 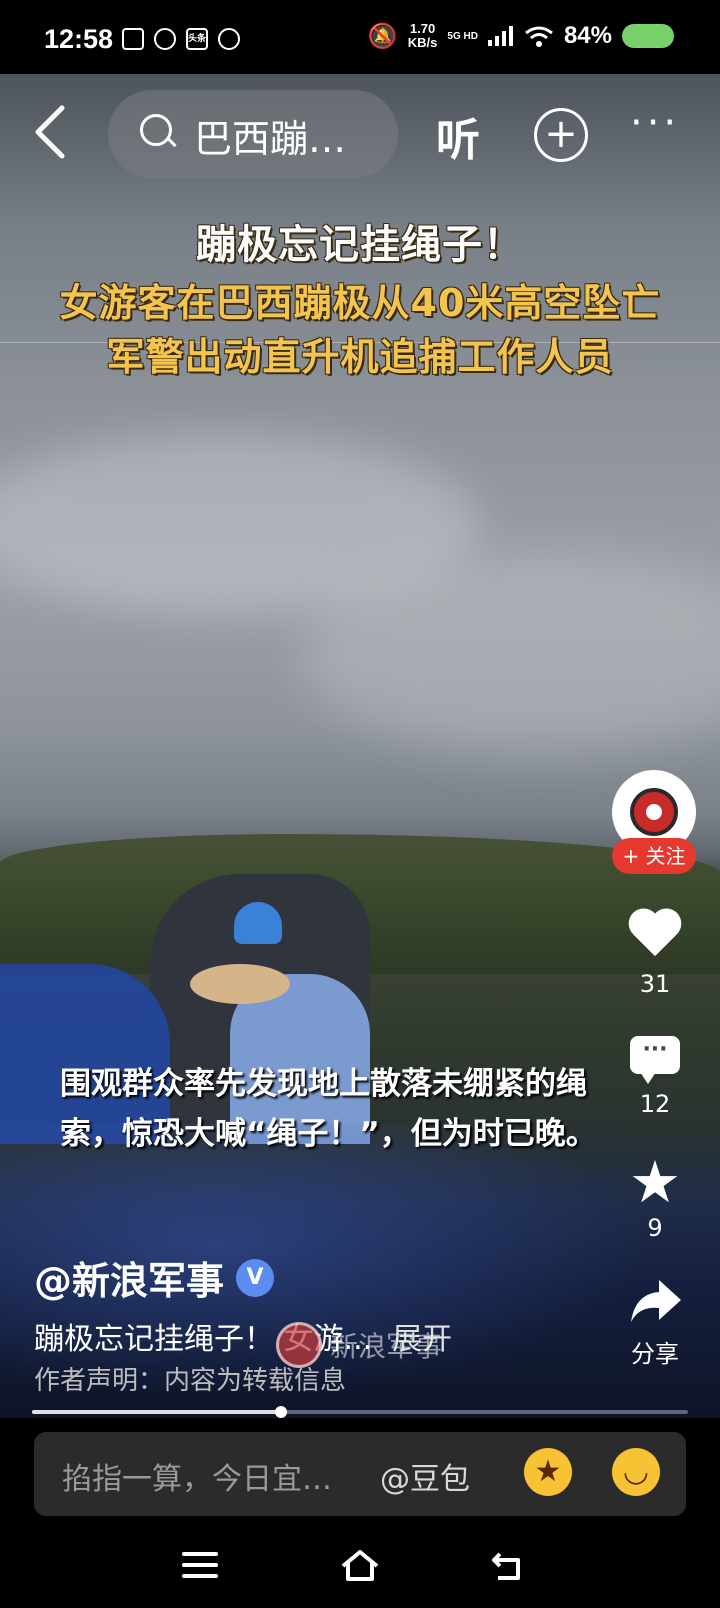 I want to click on comment-action: ··· 12, so click(x=655, y=1077).